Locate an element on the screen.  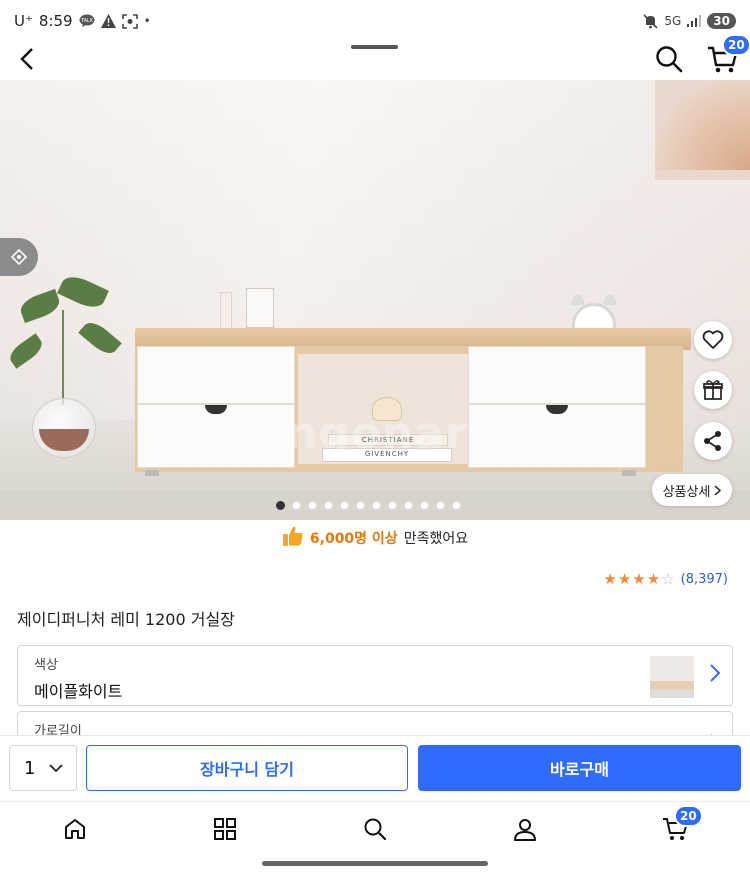
nav-home is located at coordinates (75, 829).